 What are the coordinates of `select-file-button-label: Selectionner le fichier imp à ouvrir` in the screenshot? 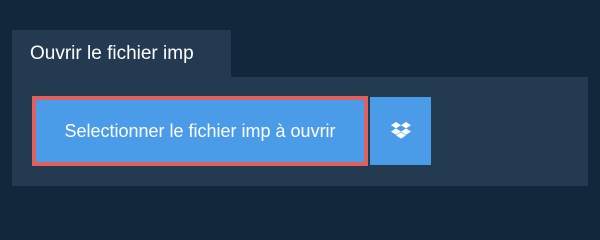 It's located at (200, 130).